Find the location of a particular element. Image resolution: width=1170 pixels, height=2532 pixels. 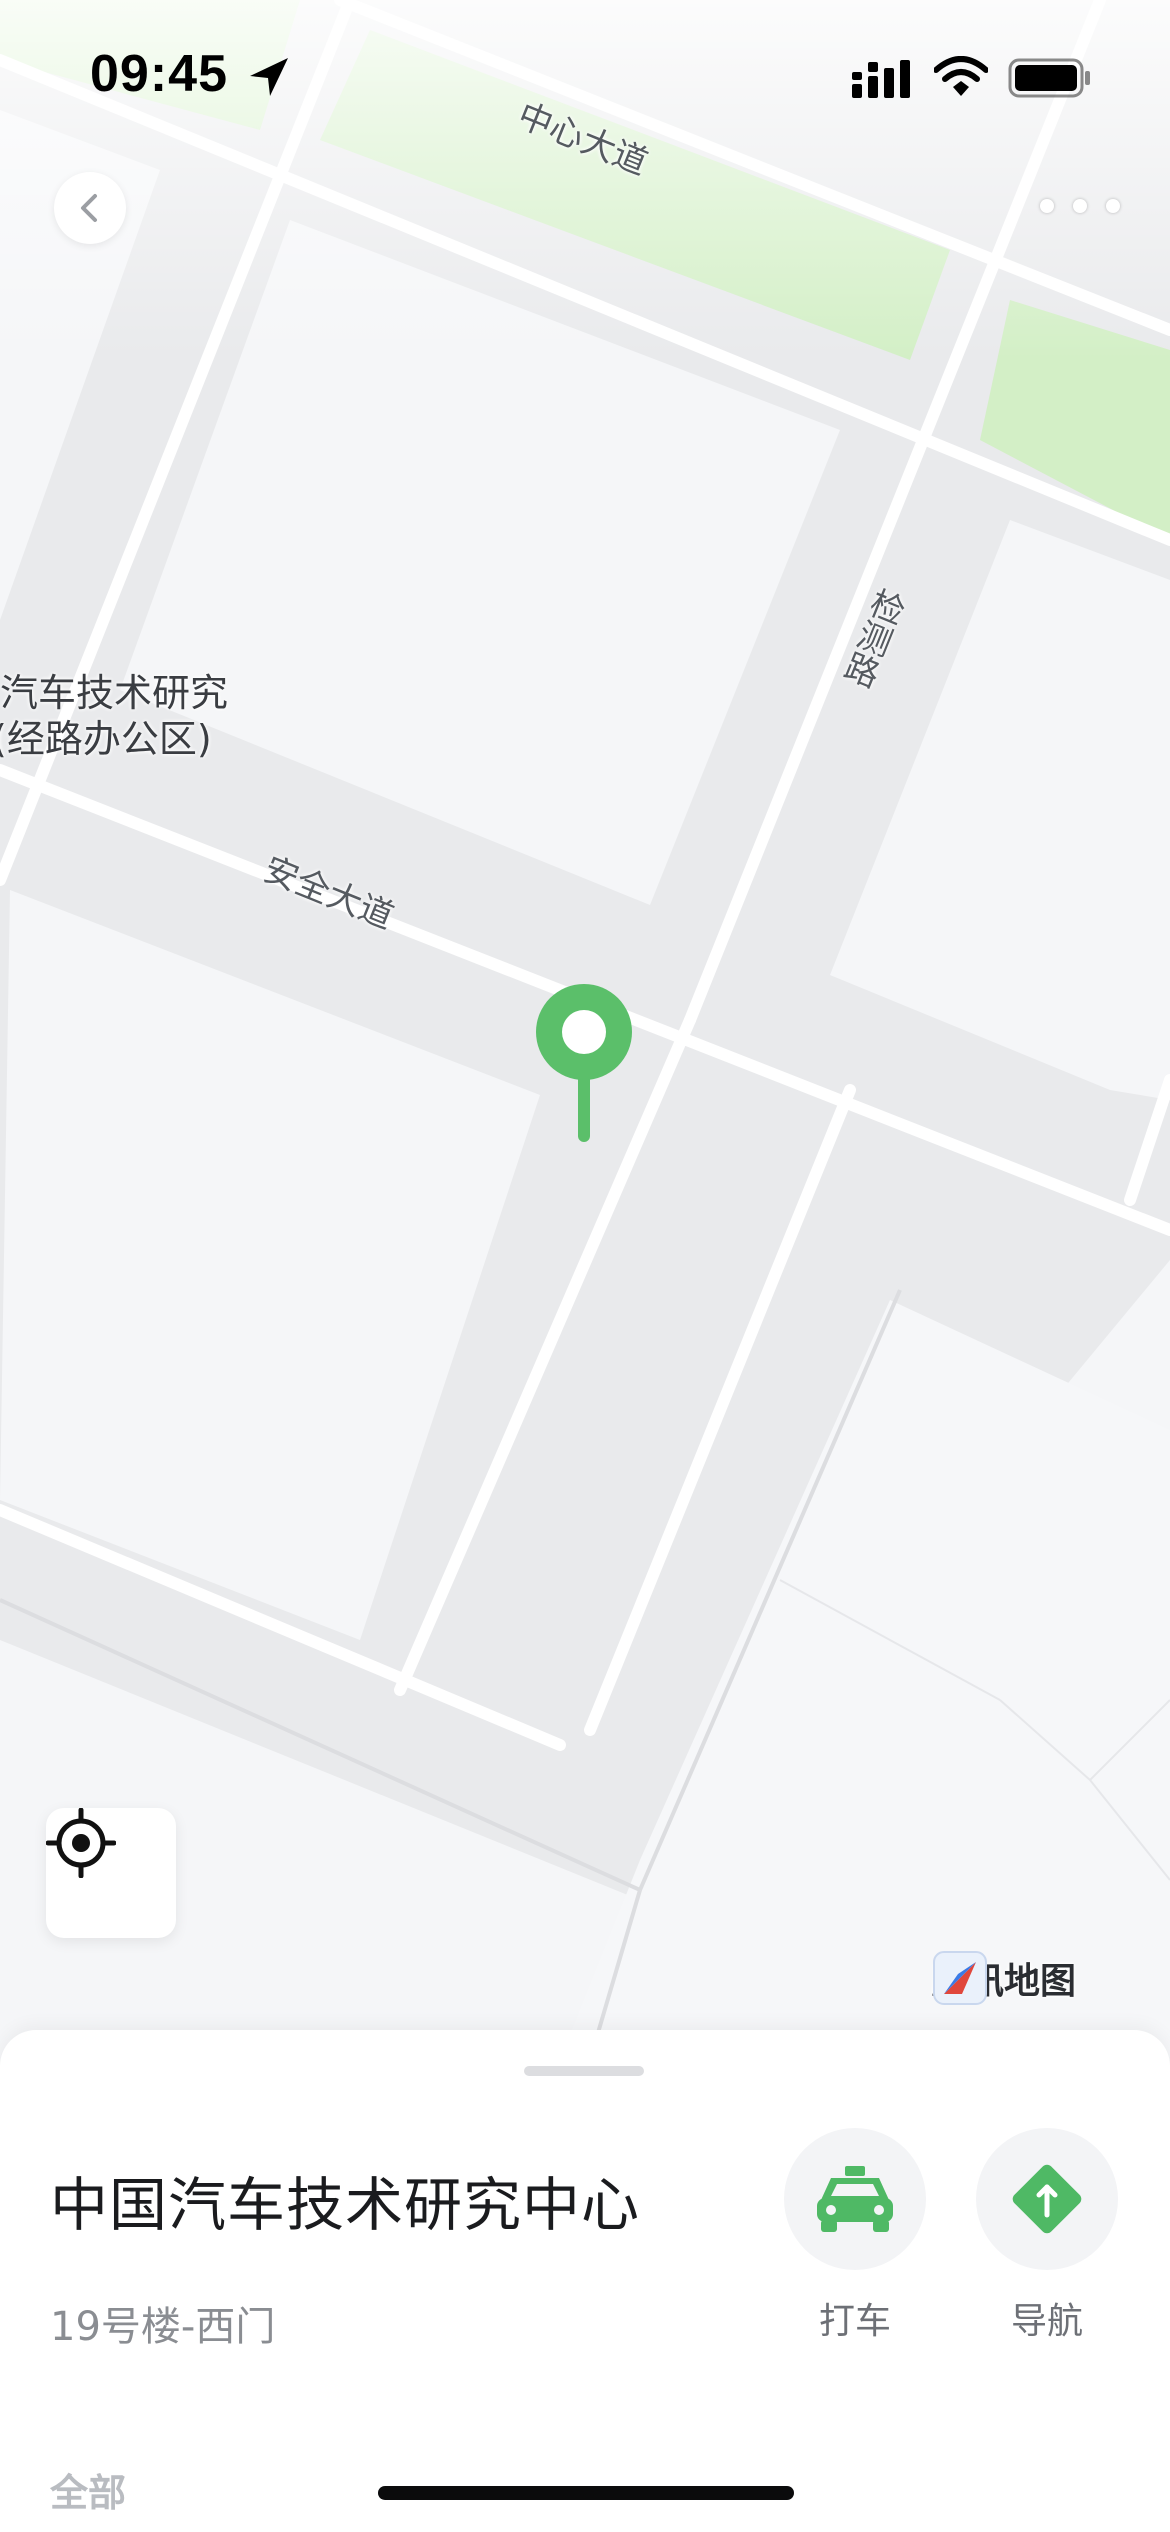

place-title: 中国汽车技术研究中心 is located at coordinates (345, 2205).